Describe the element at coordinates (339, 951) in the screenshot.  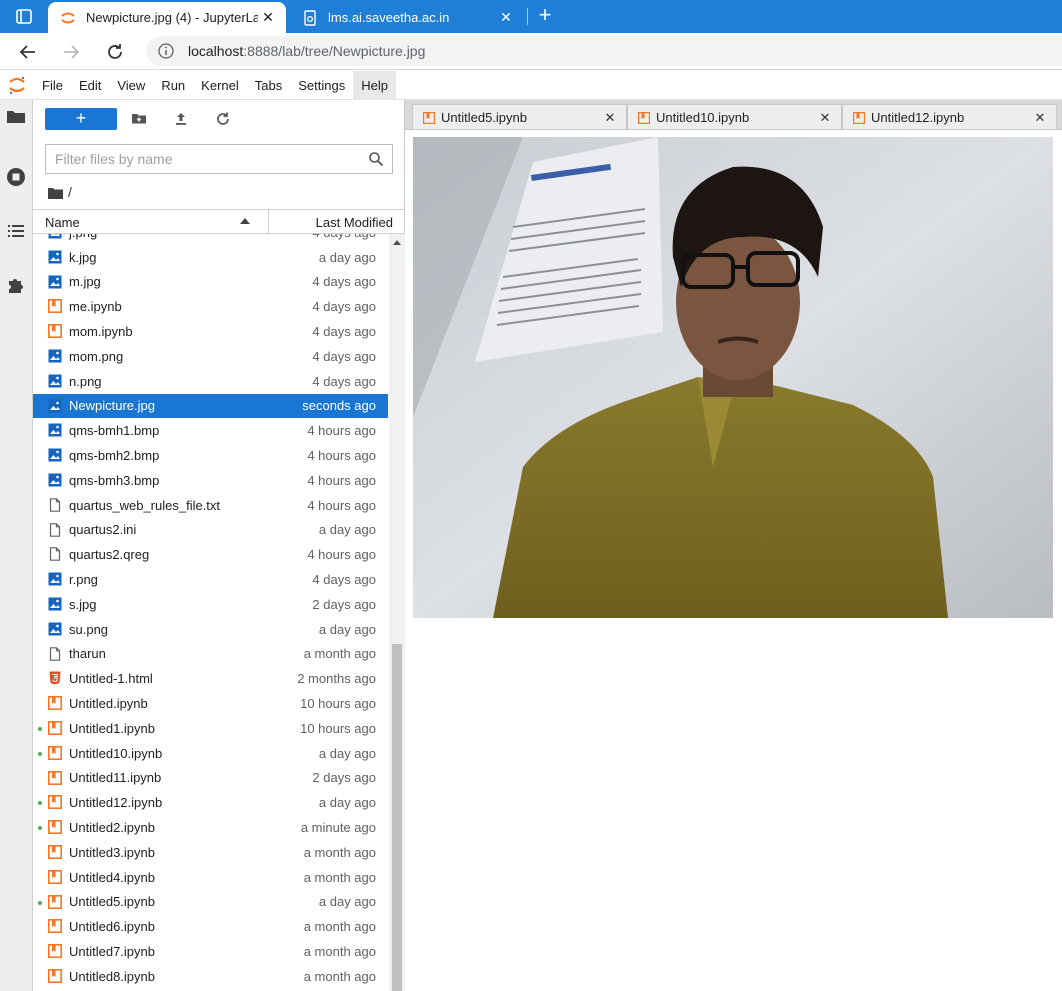
I see `file-modified: a month ago` at that location.